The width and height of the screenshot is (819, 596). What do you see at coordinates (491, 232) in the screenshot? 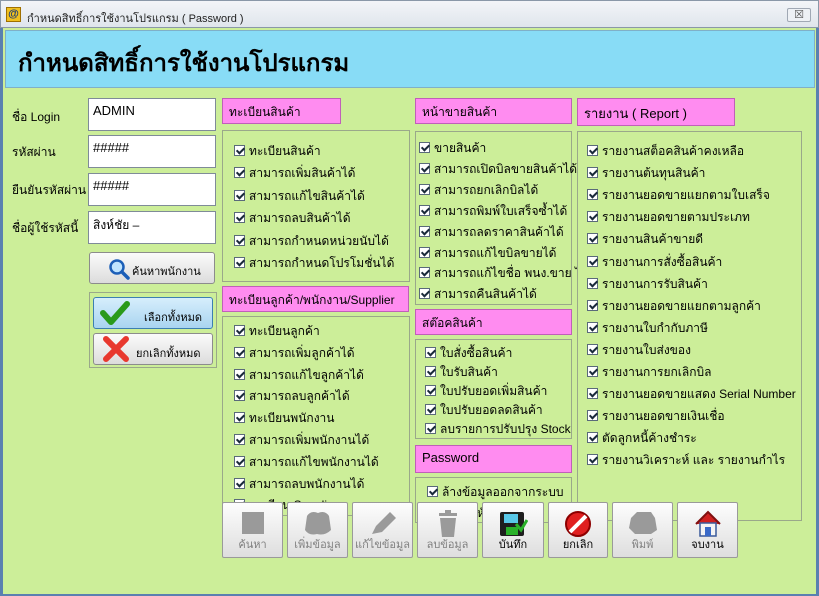
I see `sales-checkbox-item: สามารถลดราคาสินค้าได้` at bounding box center [491, 232].